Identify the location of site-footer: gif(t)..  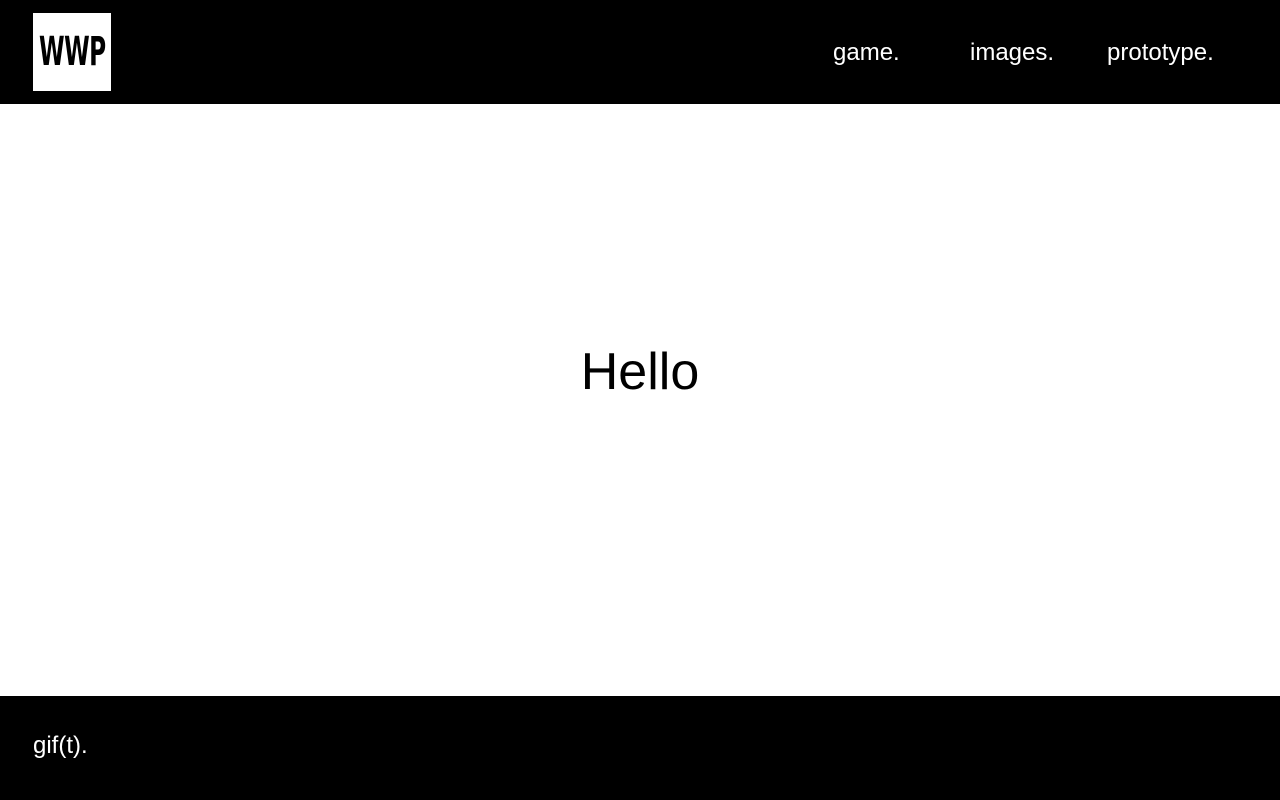
(640, 748).